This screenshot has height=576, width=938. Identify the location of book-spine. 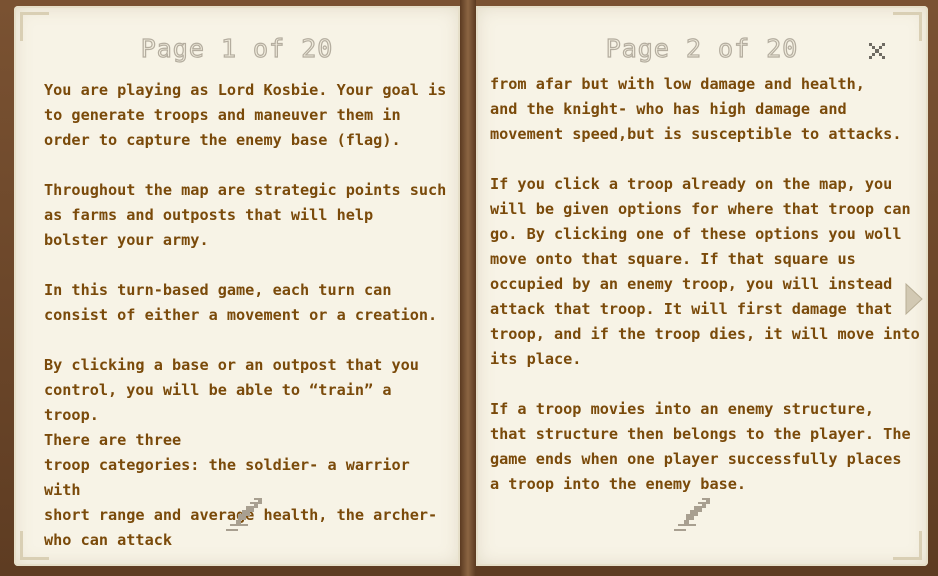
(468, 288).